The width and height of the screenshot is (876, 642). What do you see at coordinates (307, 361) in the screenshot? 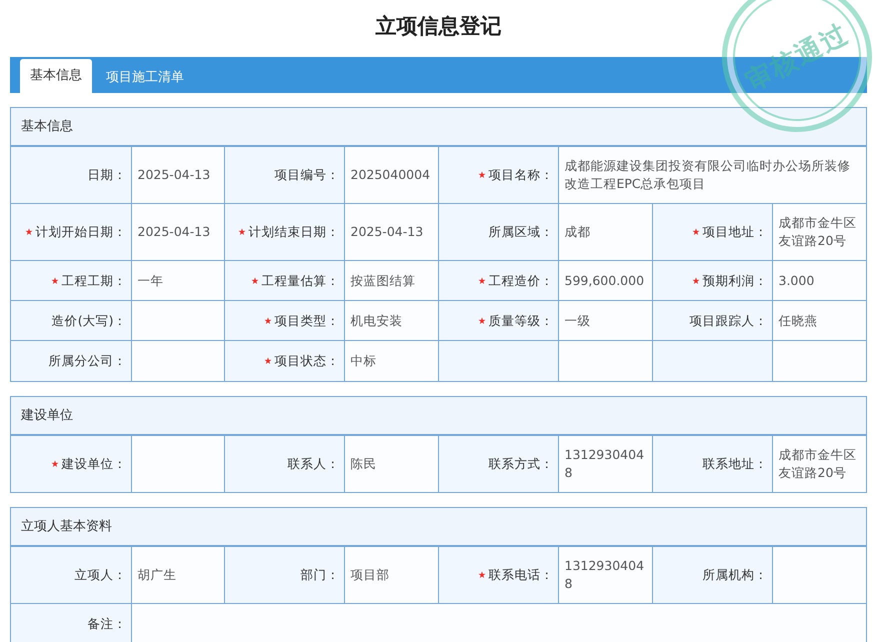
I see `field-label: 项目状态：` at bounding box center [307, 361].